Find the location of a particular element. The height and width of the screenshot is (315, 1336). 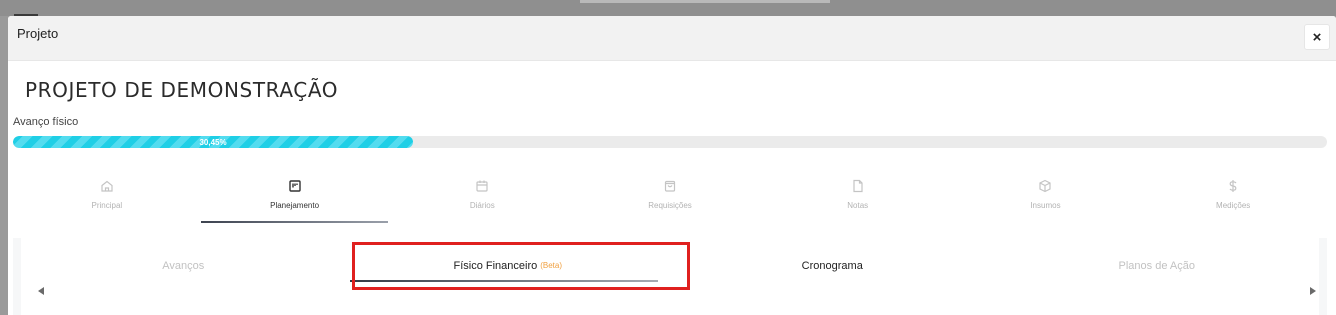

progress-text: 30,45% is located at coordinates (213, 142).